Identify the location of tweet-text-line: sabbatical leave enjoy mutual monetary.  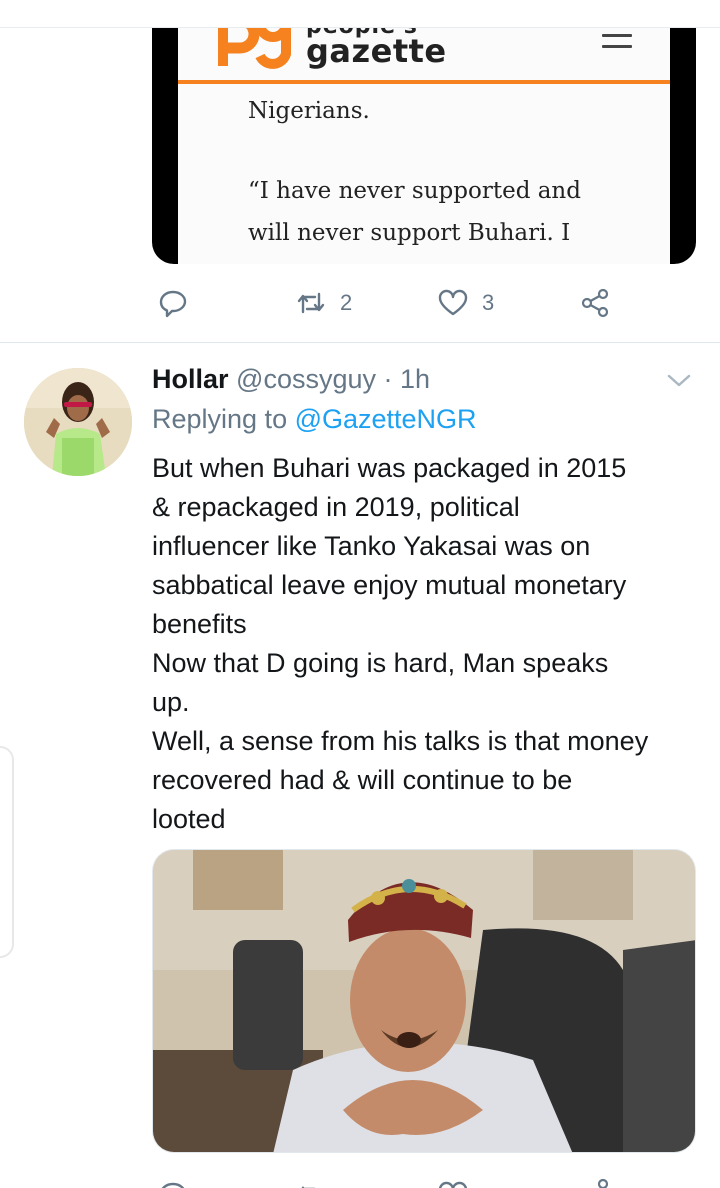
(389, 585).